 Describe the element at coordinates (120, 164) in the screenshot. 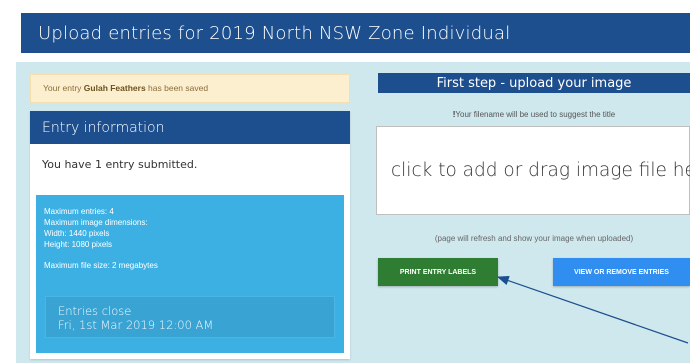

I see `entries-summary: You have 1 entry submitted.` at that location.